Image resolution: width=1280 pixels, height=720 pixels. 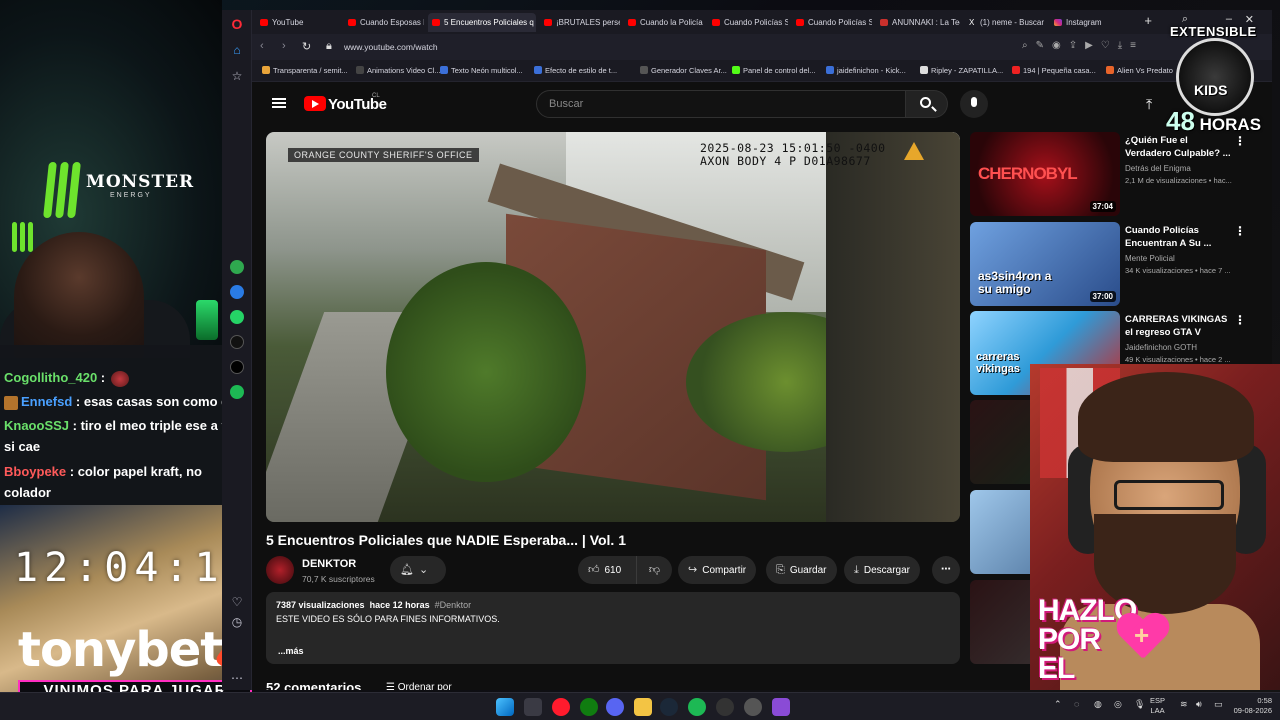 What do you see at coordinates (505, 707) in the screenshot?
I see `windows-start-icon` at bounding box center [505, 707].